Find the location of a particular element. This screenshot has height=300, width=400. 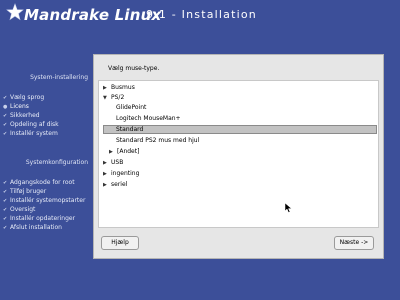

step-install-system: ✔ Installér system is located at coordinates (31, 133).